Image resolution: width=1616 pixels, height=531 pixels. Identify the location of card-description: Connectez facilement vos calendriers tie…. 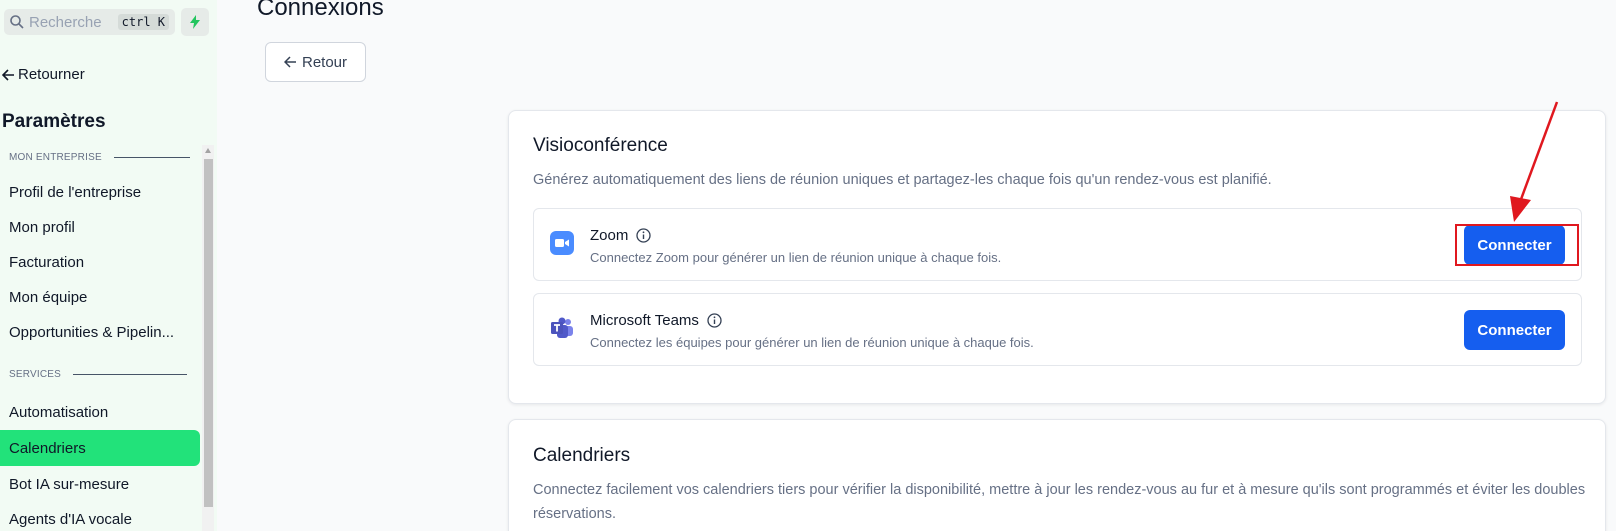
(1059, 502).